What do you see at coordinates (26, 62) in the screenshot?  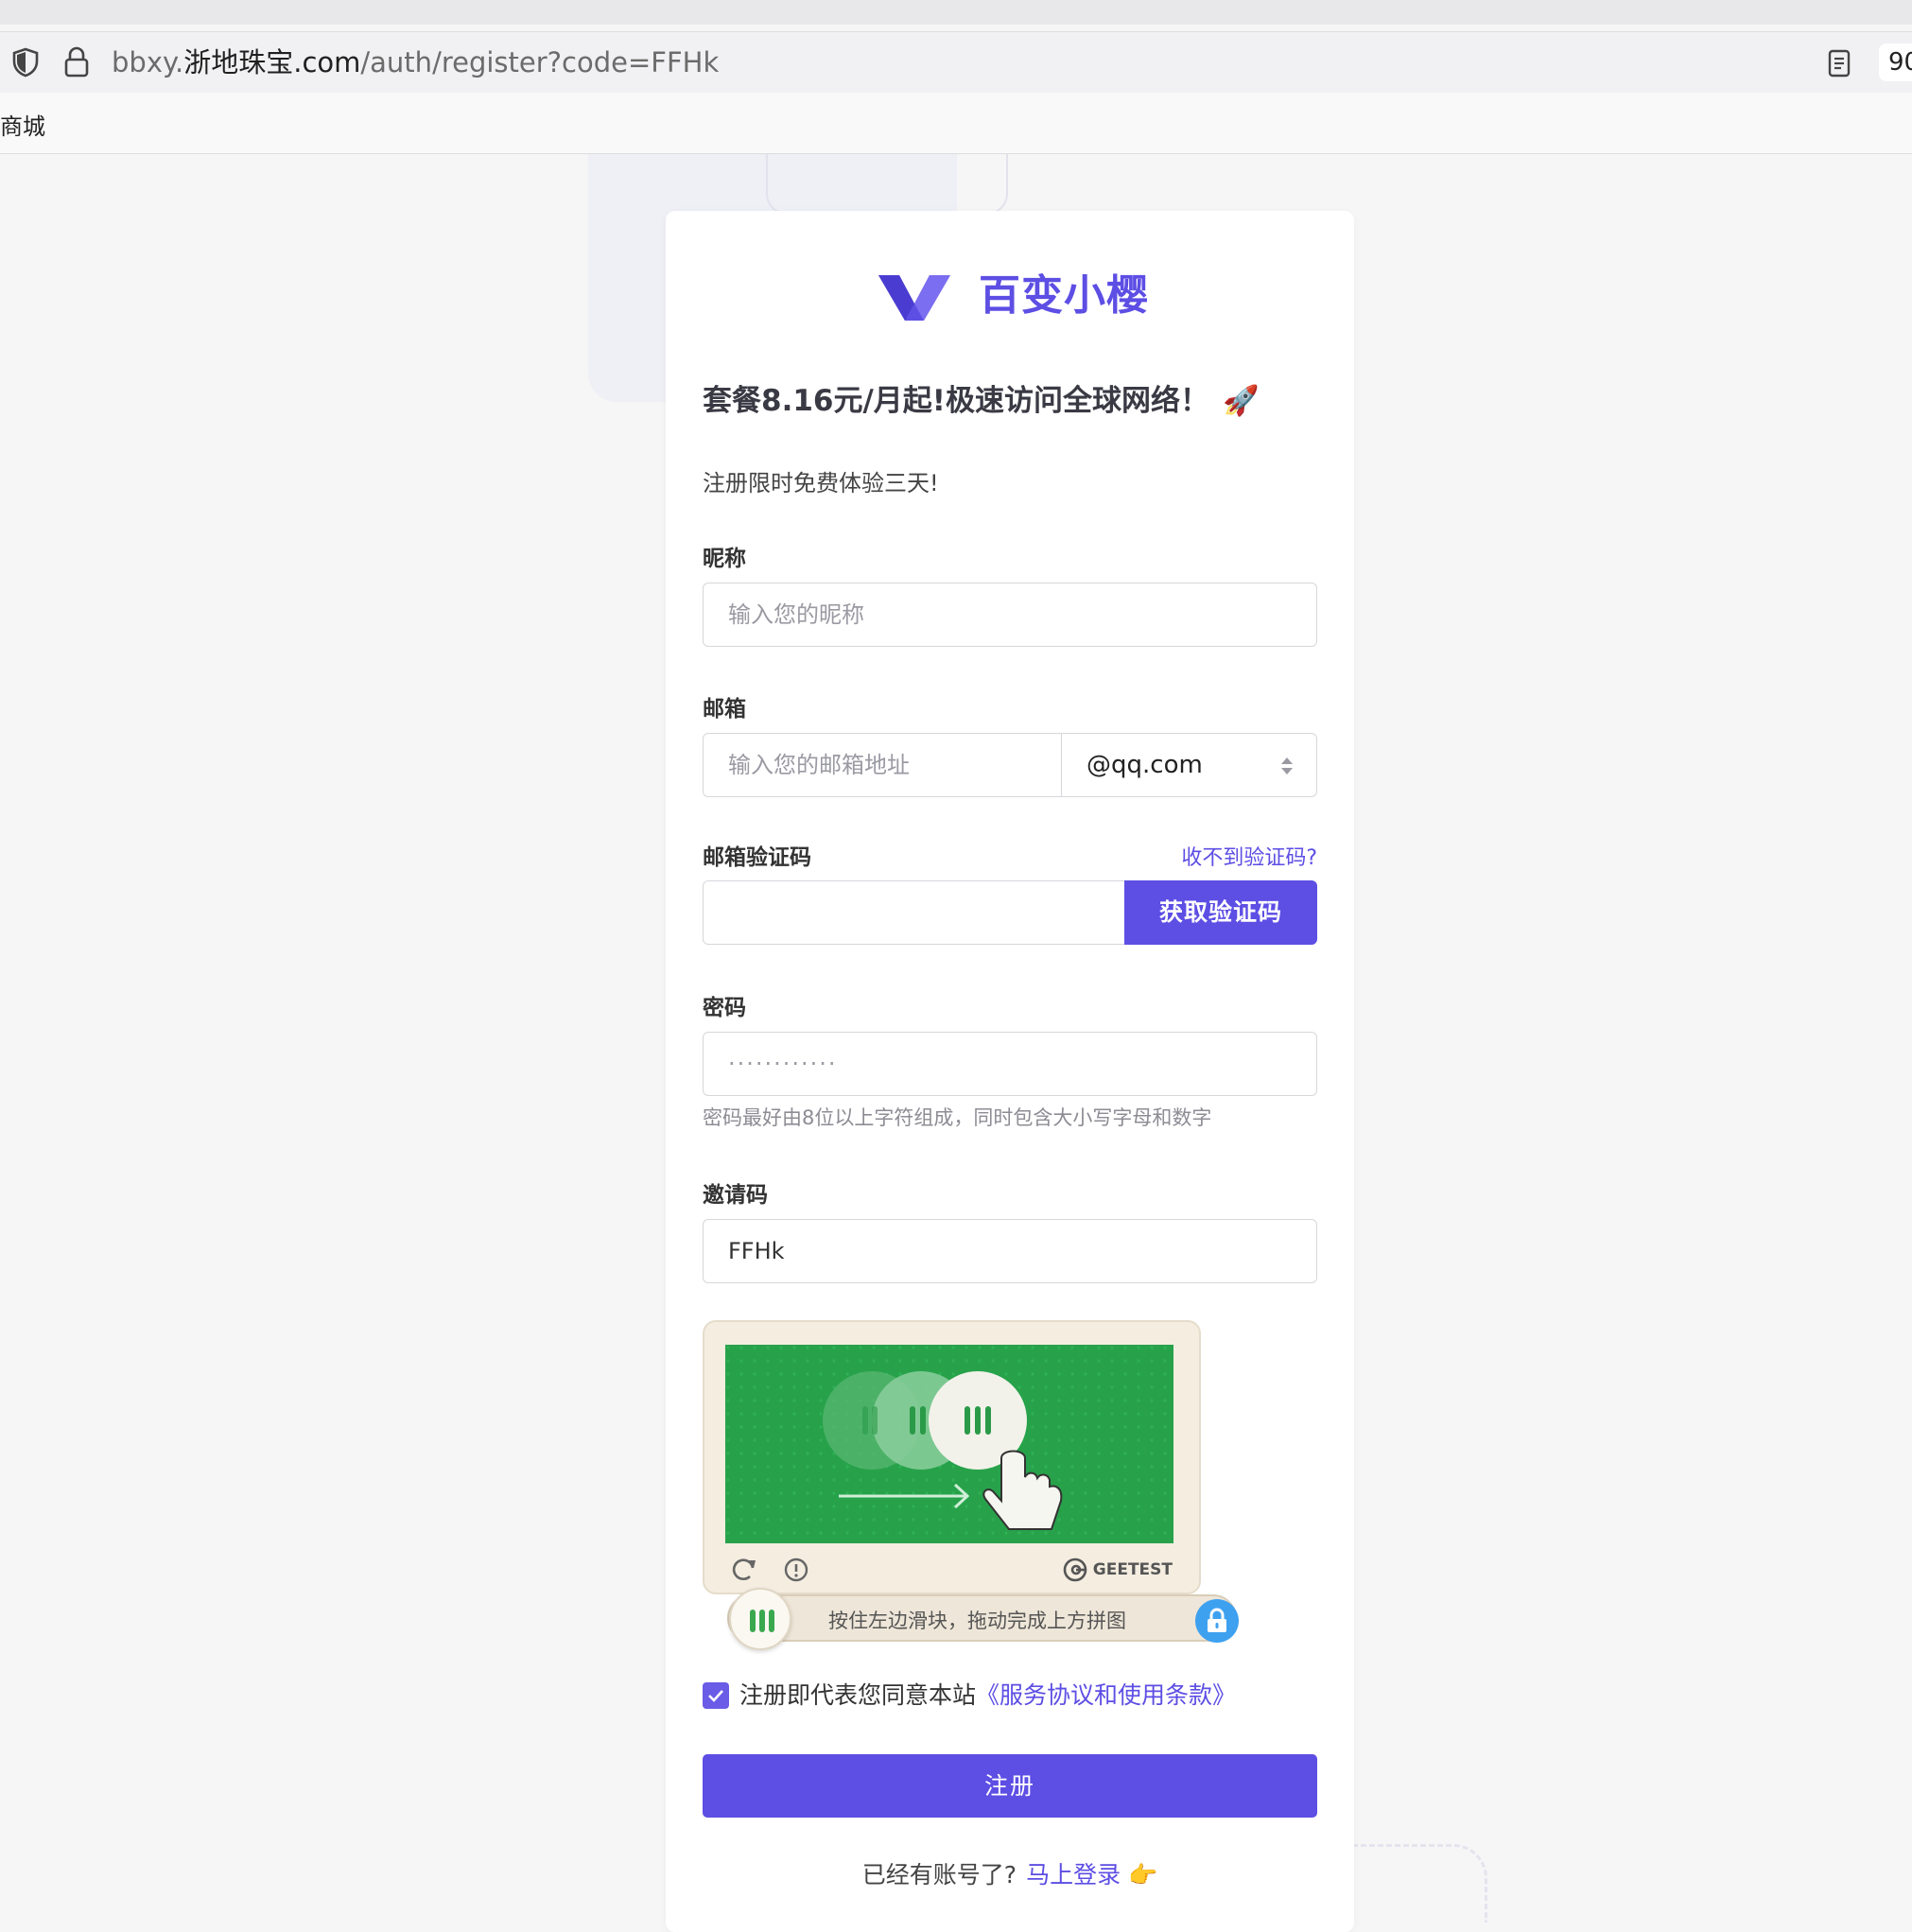 I see `shield-icon` at bounding box center [26, 62].